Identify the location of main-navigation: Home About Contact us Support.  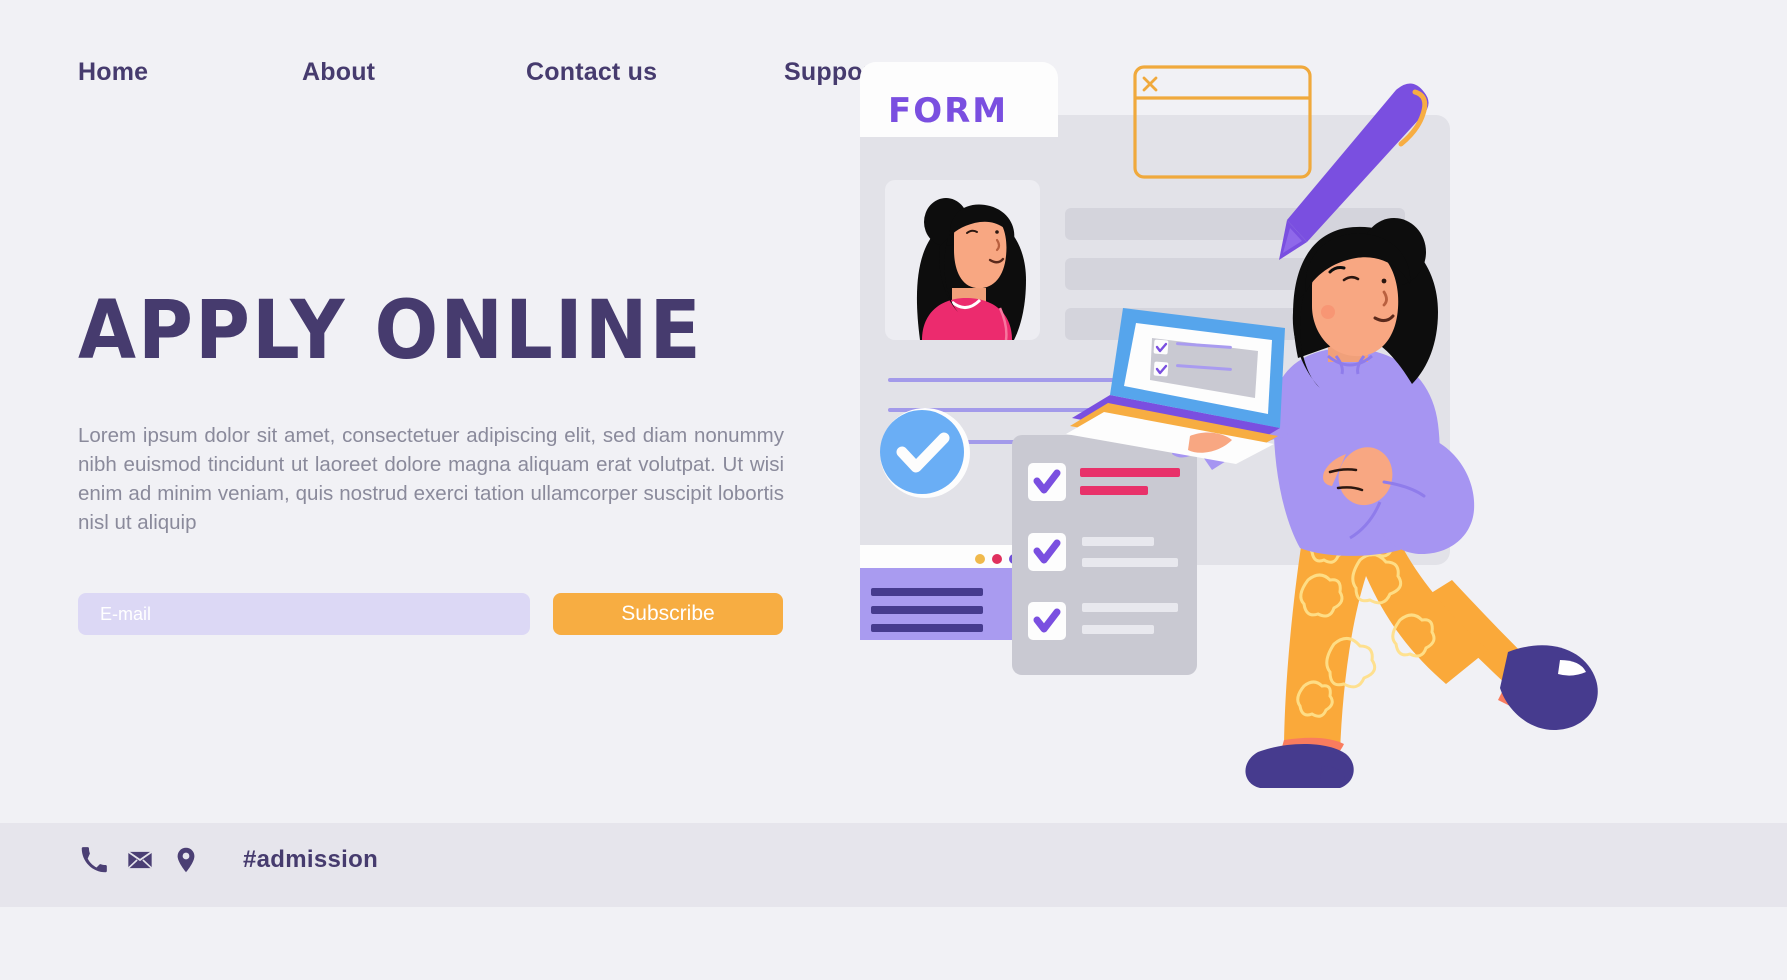
(479, 72).